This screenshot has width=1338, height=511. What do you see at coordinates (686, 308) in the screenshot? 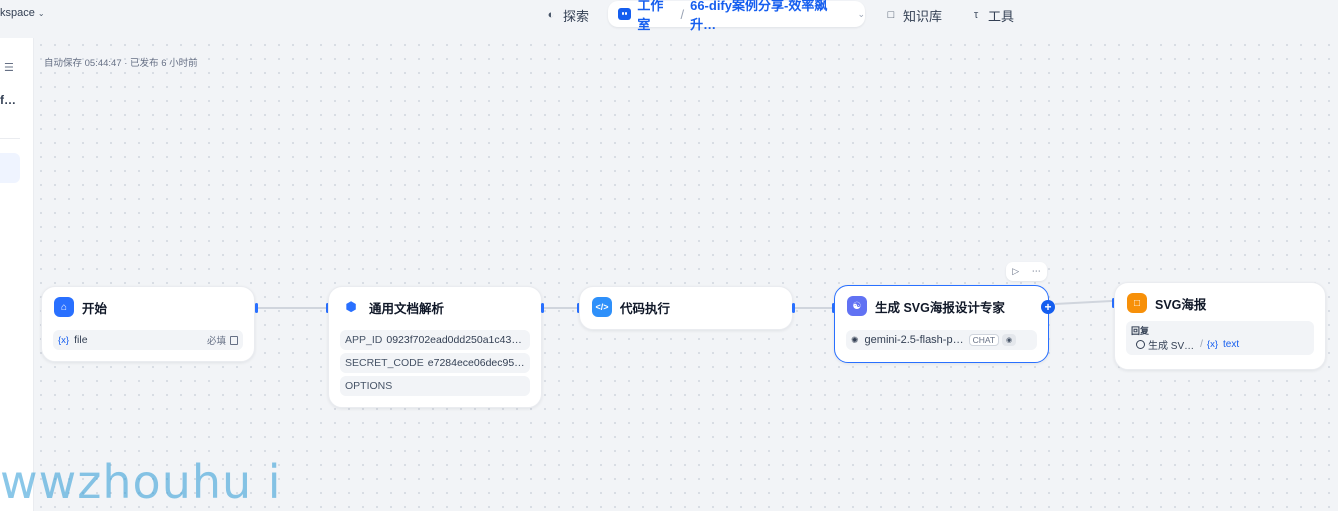
I see `node-code: </> 代码执行` at bounding box center [686, 308].